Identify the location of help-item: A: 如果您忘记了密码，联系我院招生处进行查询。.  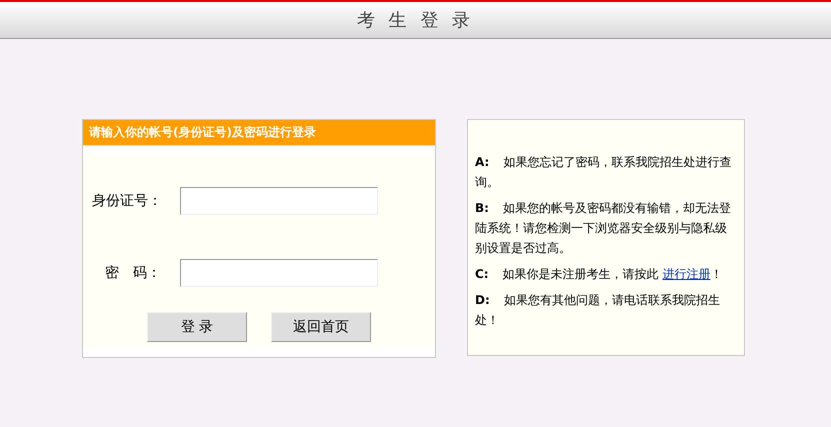
(603, 172).